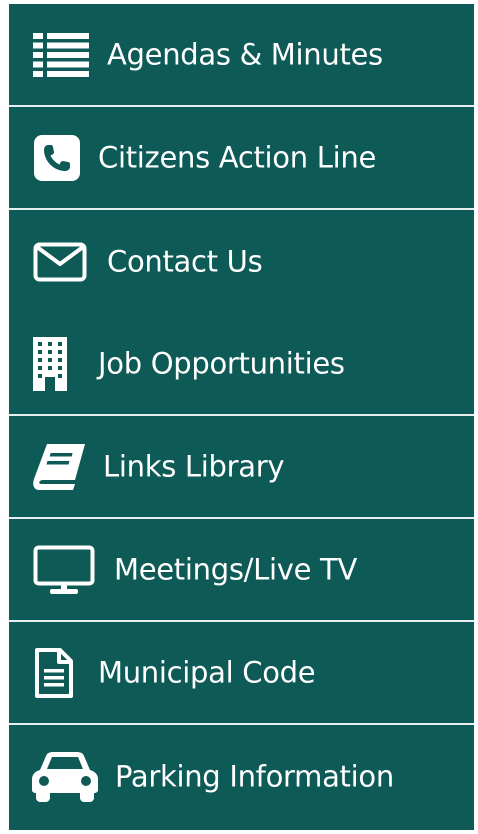  I want to click on document-icon, so click(54, 672).